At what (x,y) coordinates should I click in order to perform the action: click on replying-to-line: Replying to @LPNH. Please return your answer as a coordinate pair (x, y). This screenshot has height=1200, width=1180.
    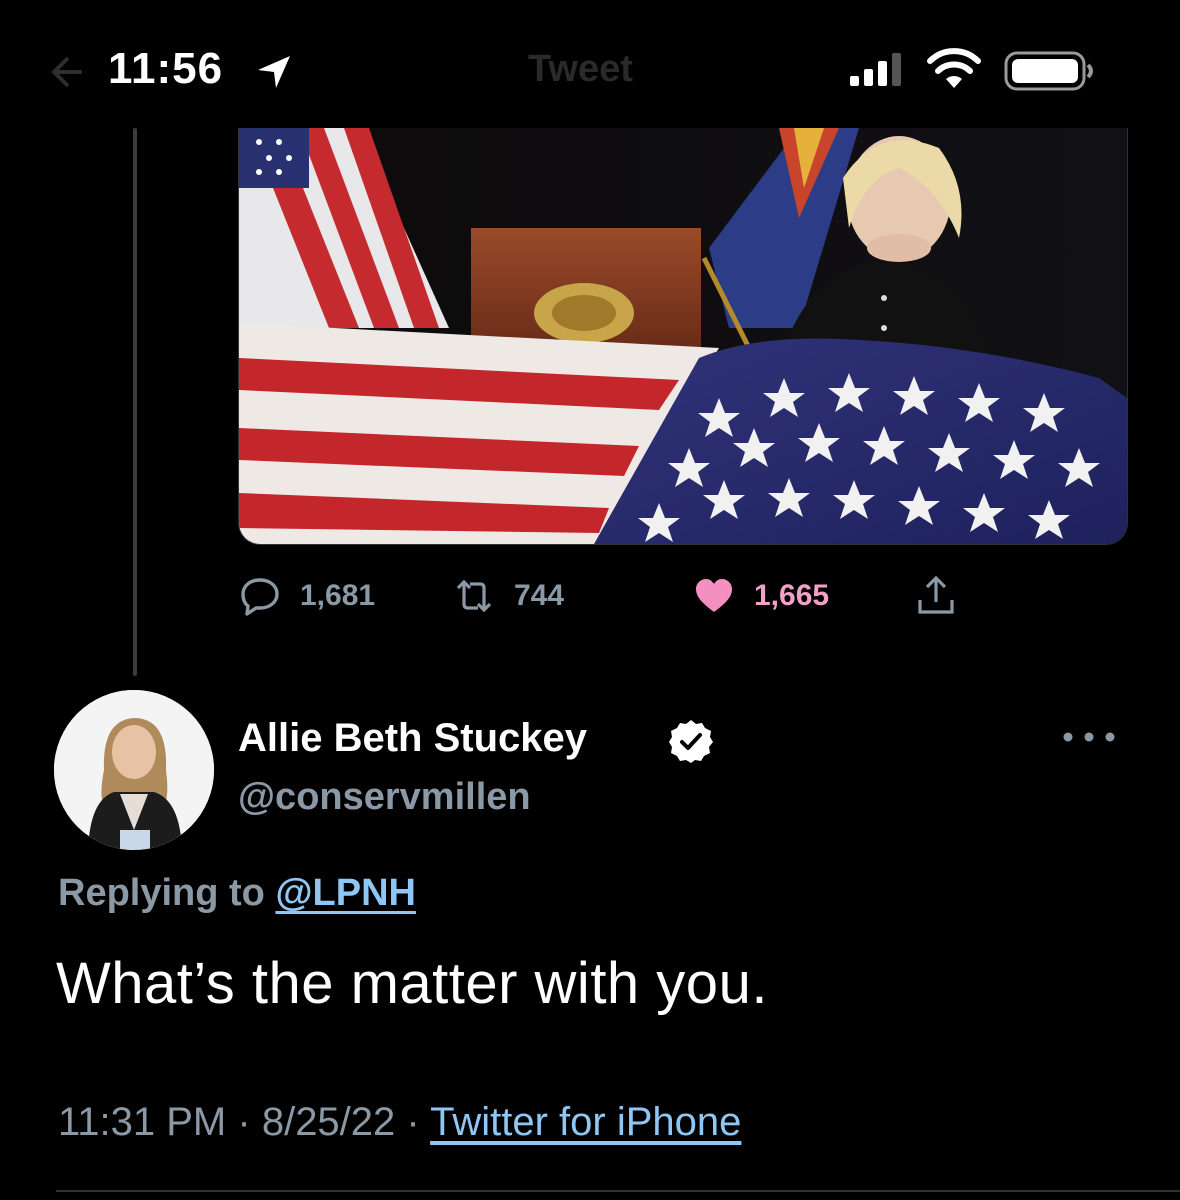
    Looking at the image, I should click on (237, 893).